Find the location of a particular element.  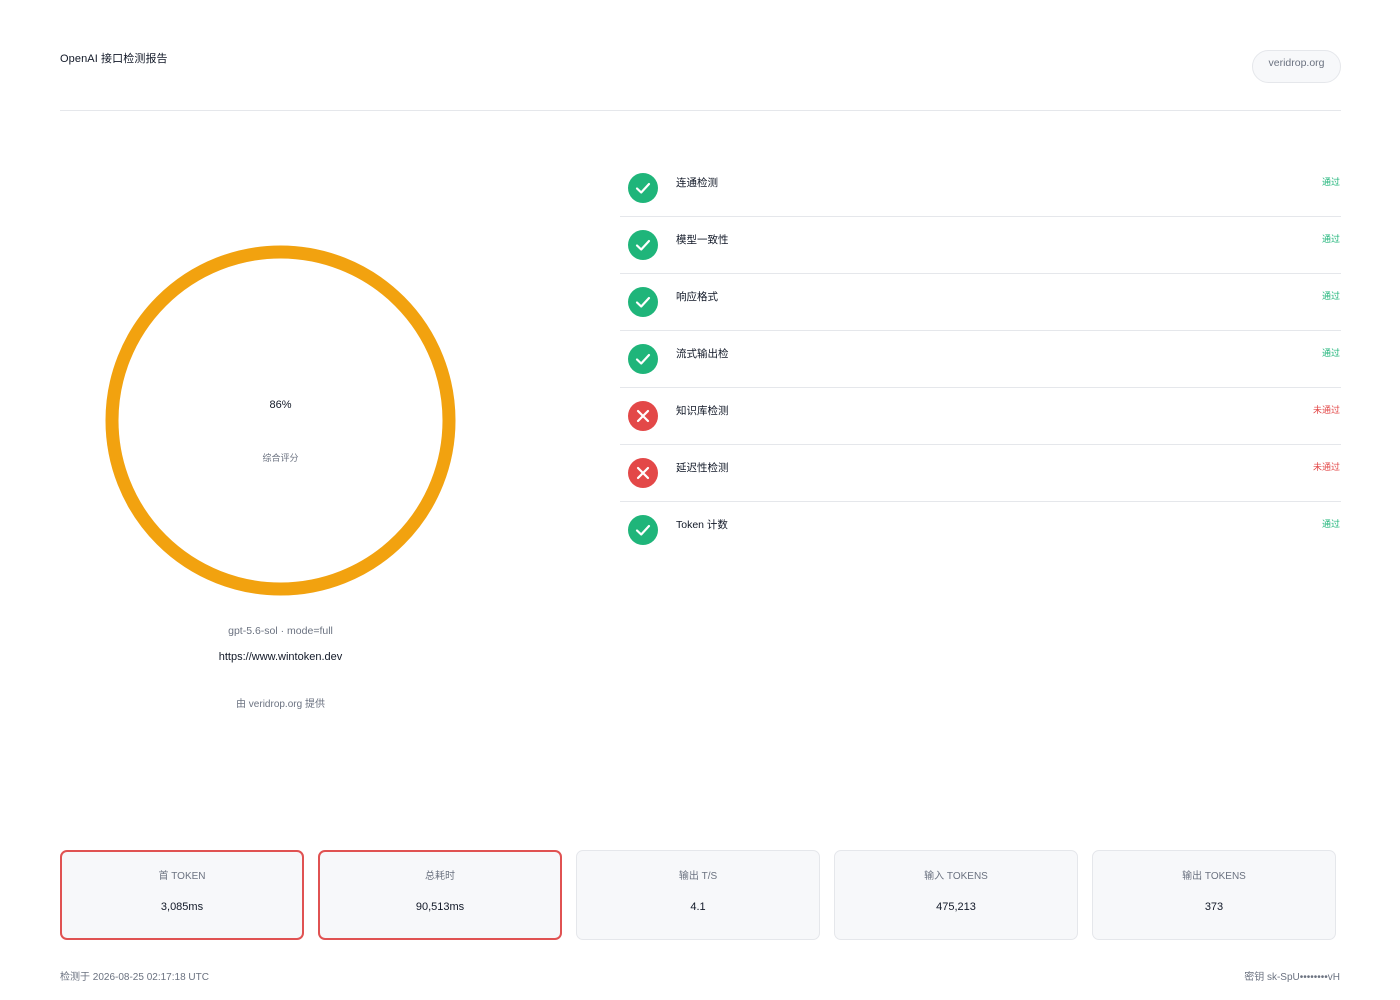

score-gauge: 86% 综合评分 is located at coordinates (280, 420).